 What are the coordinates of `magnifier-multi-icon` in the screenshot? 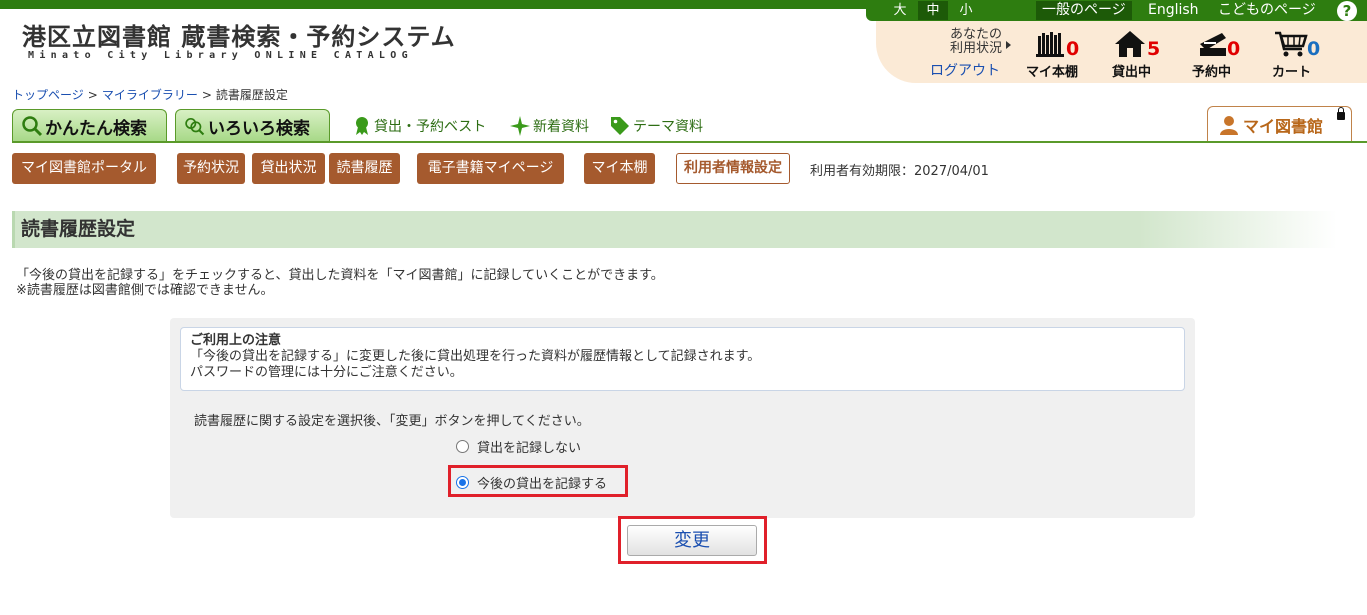 It's located at (195, 126).